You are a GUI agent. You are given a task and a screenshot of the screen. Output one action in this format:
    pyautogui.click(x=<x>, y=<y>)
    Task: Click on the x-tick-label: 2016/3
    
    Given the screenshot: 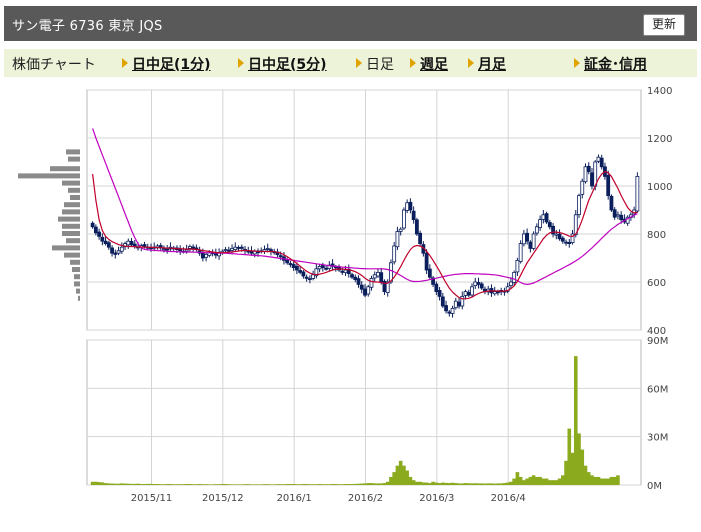 What is the action you would take?
    pyautogui.click(x=436, y=498)
    